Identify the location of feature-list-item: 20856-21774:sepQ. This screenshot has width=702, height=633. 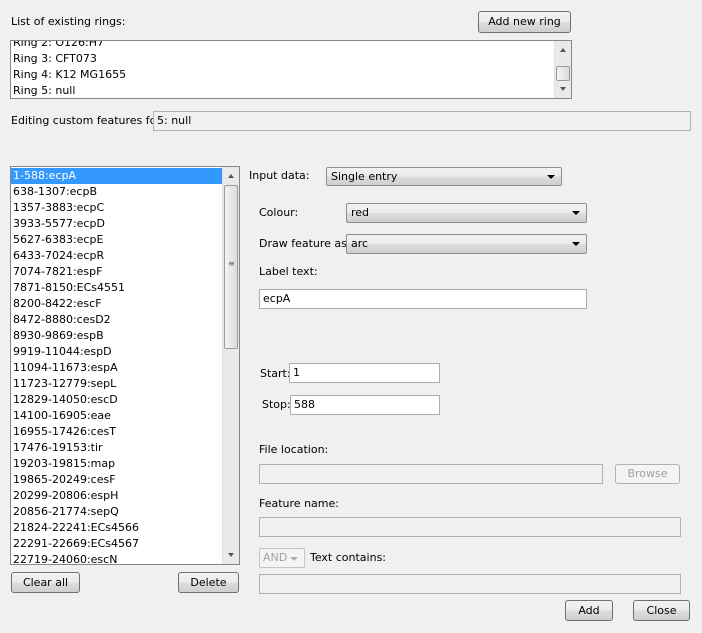
(116, 512).